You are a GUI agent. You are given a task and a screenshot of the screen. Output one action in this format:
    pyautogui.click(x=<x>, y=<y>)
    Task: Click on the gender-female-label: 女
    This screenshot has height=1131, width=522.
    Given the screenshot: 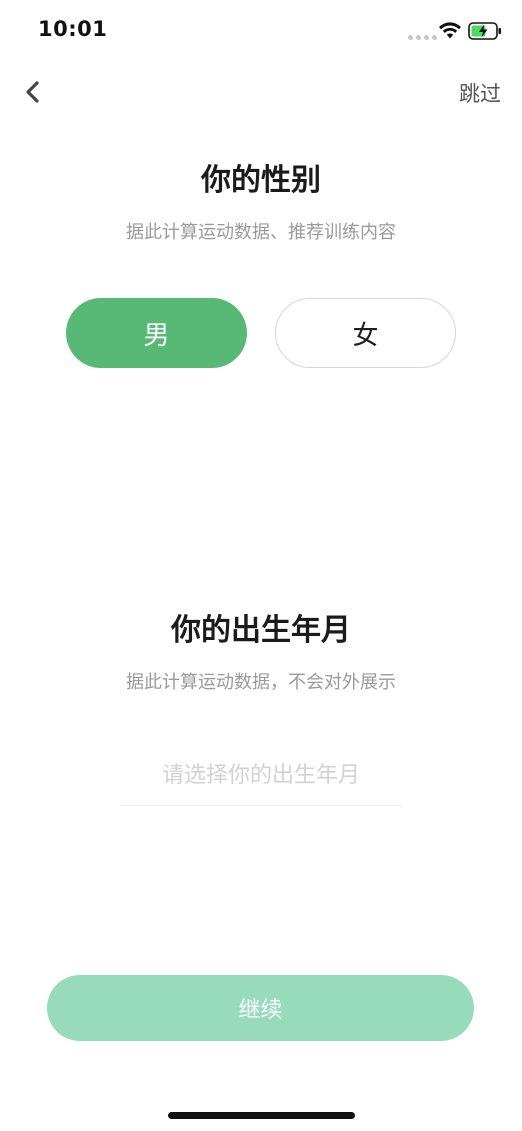 What is the action you would take?
    pyautogui.click(x=365, y=335)
    